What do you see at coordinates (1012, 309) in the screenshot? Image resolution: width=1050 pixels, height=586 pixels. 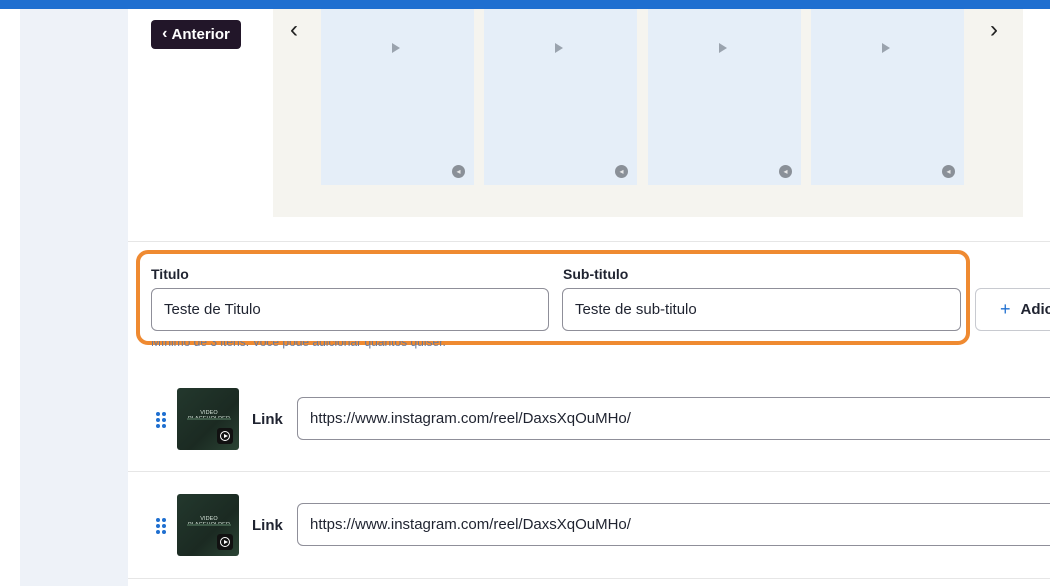 I see `add-button: + Adic` at bounding box center [1012, 309].